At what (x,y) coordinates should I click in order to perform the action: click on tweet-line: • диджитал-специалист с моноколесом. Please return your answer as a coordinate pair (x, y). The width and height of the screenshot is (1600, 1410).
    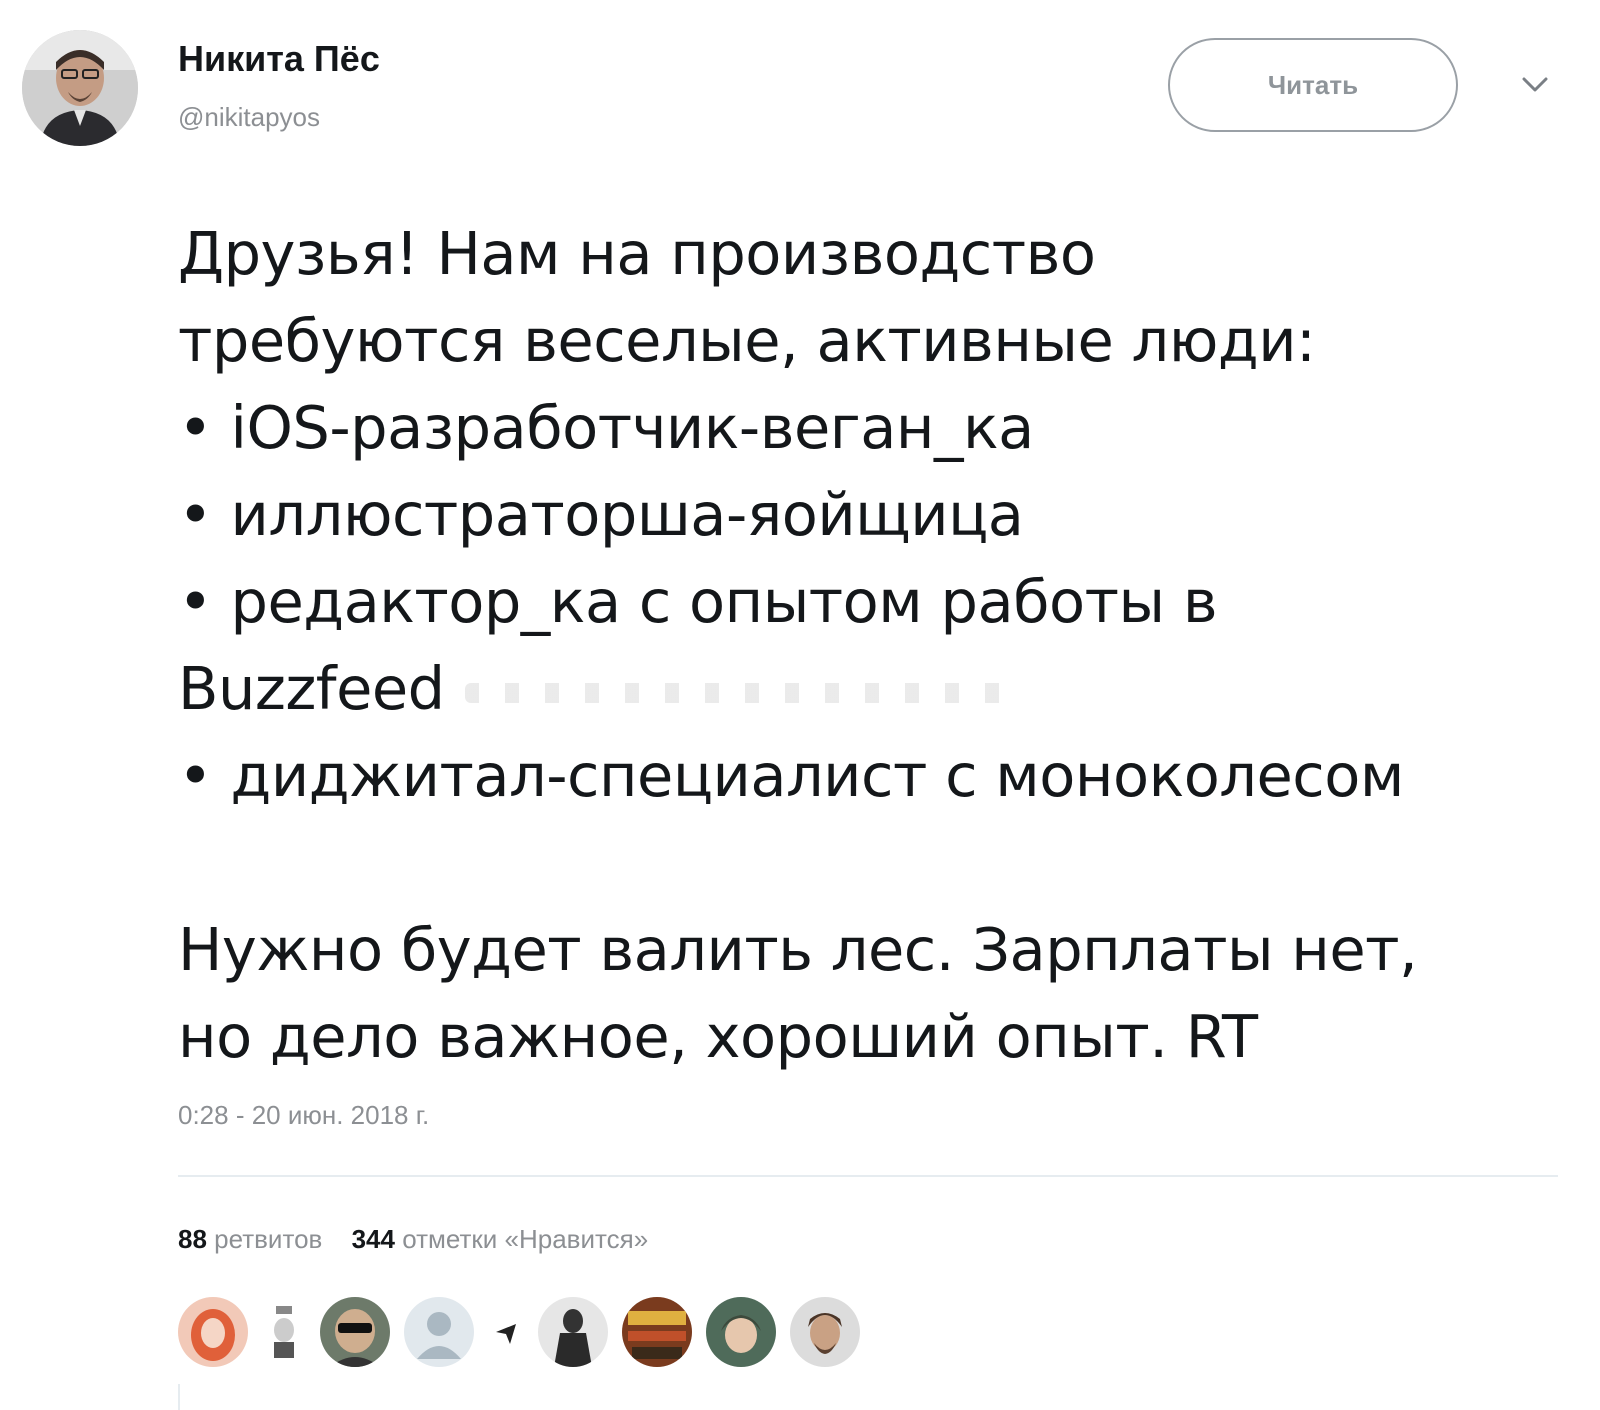
    Looking at the image, I should click on (791, 775).